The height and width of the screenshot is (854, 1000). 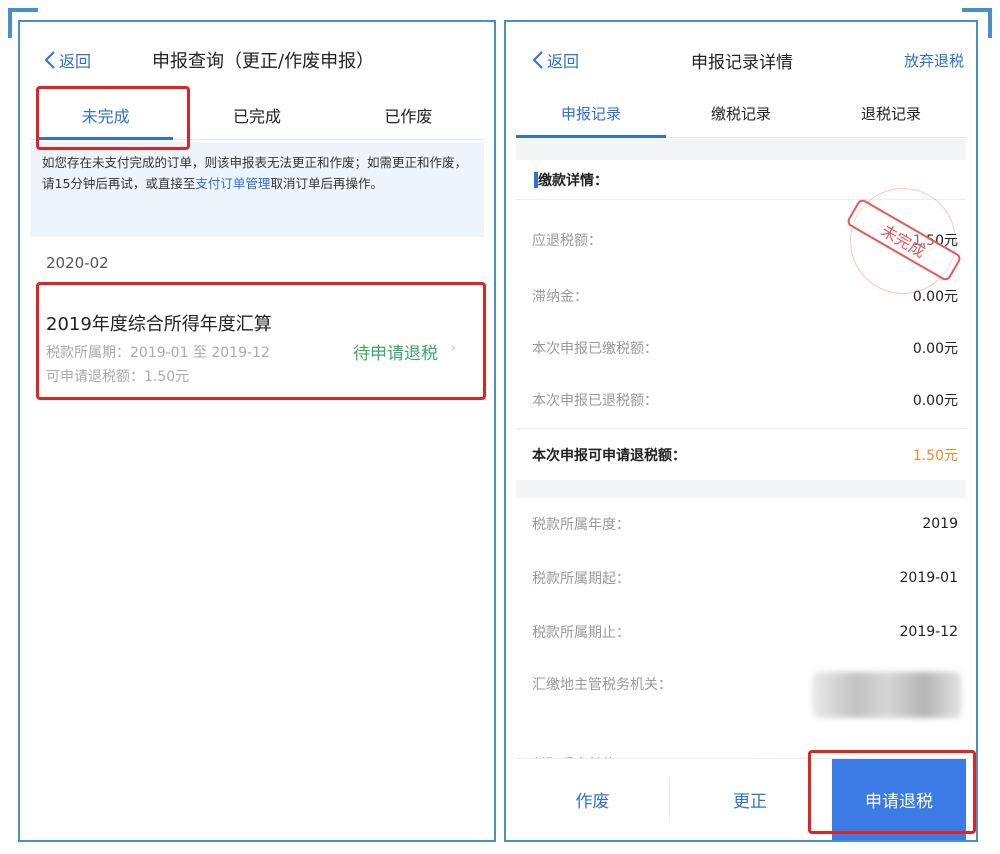 What do you see at coordinates (741, 454) in the screenshot?
I see `refundable-amount-row: 本次申报可申请退税额： 1.50元` at bounding box center [741, 454].